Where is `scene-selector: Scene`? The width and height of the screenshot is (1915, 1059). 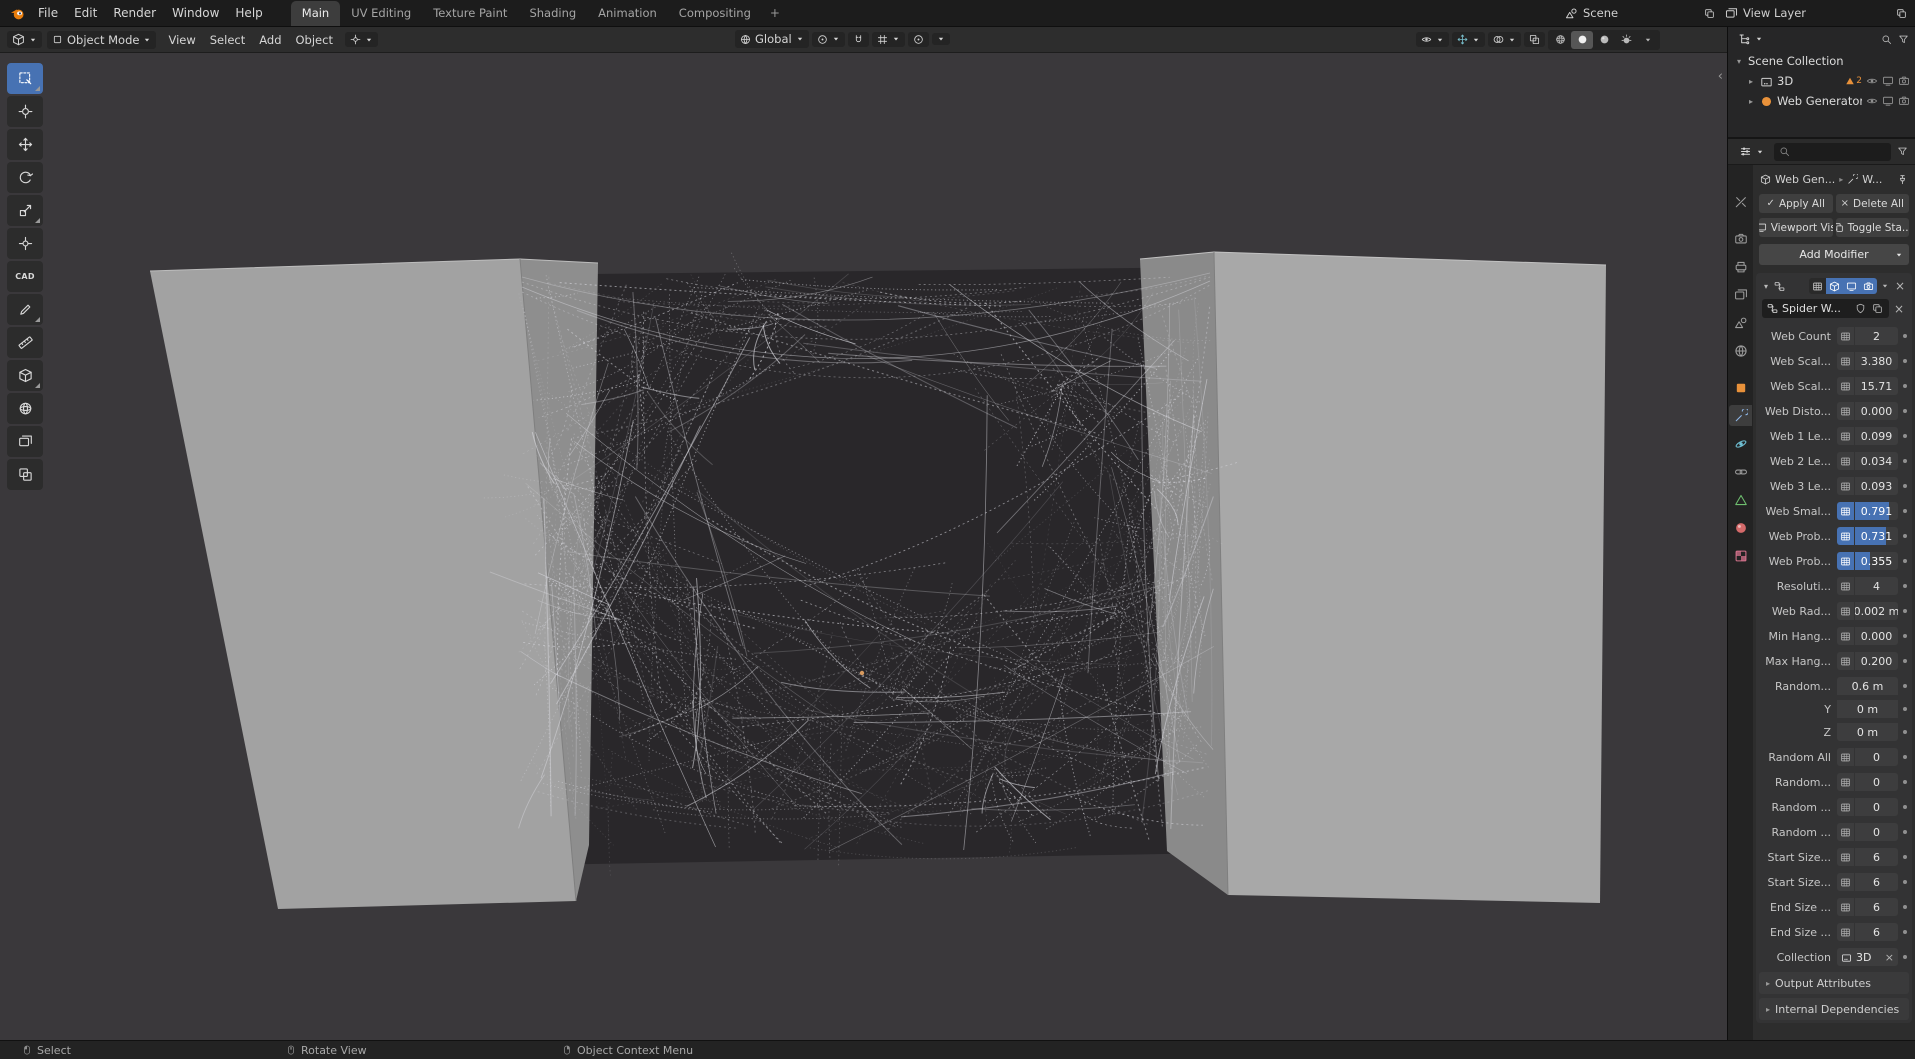
scene-selector: Scene is located at coordinates (1640, 13).